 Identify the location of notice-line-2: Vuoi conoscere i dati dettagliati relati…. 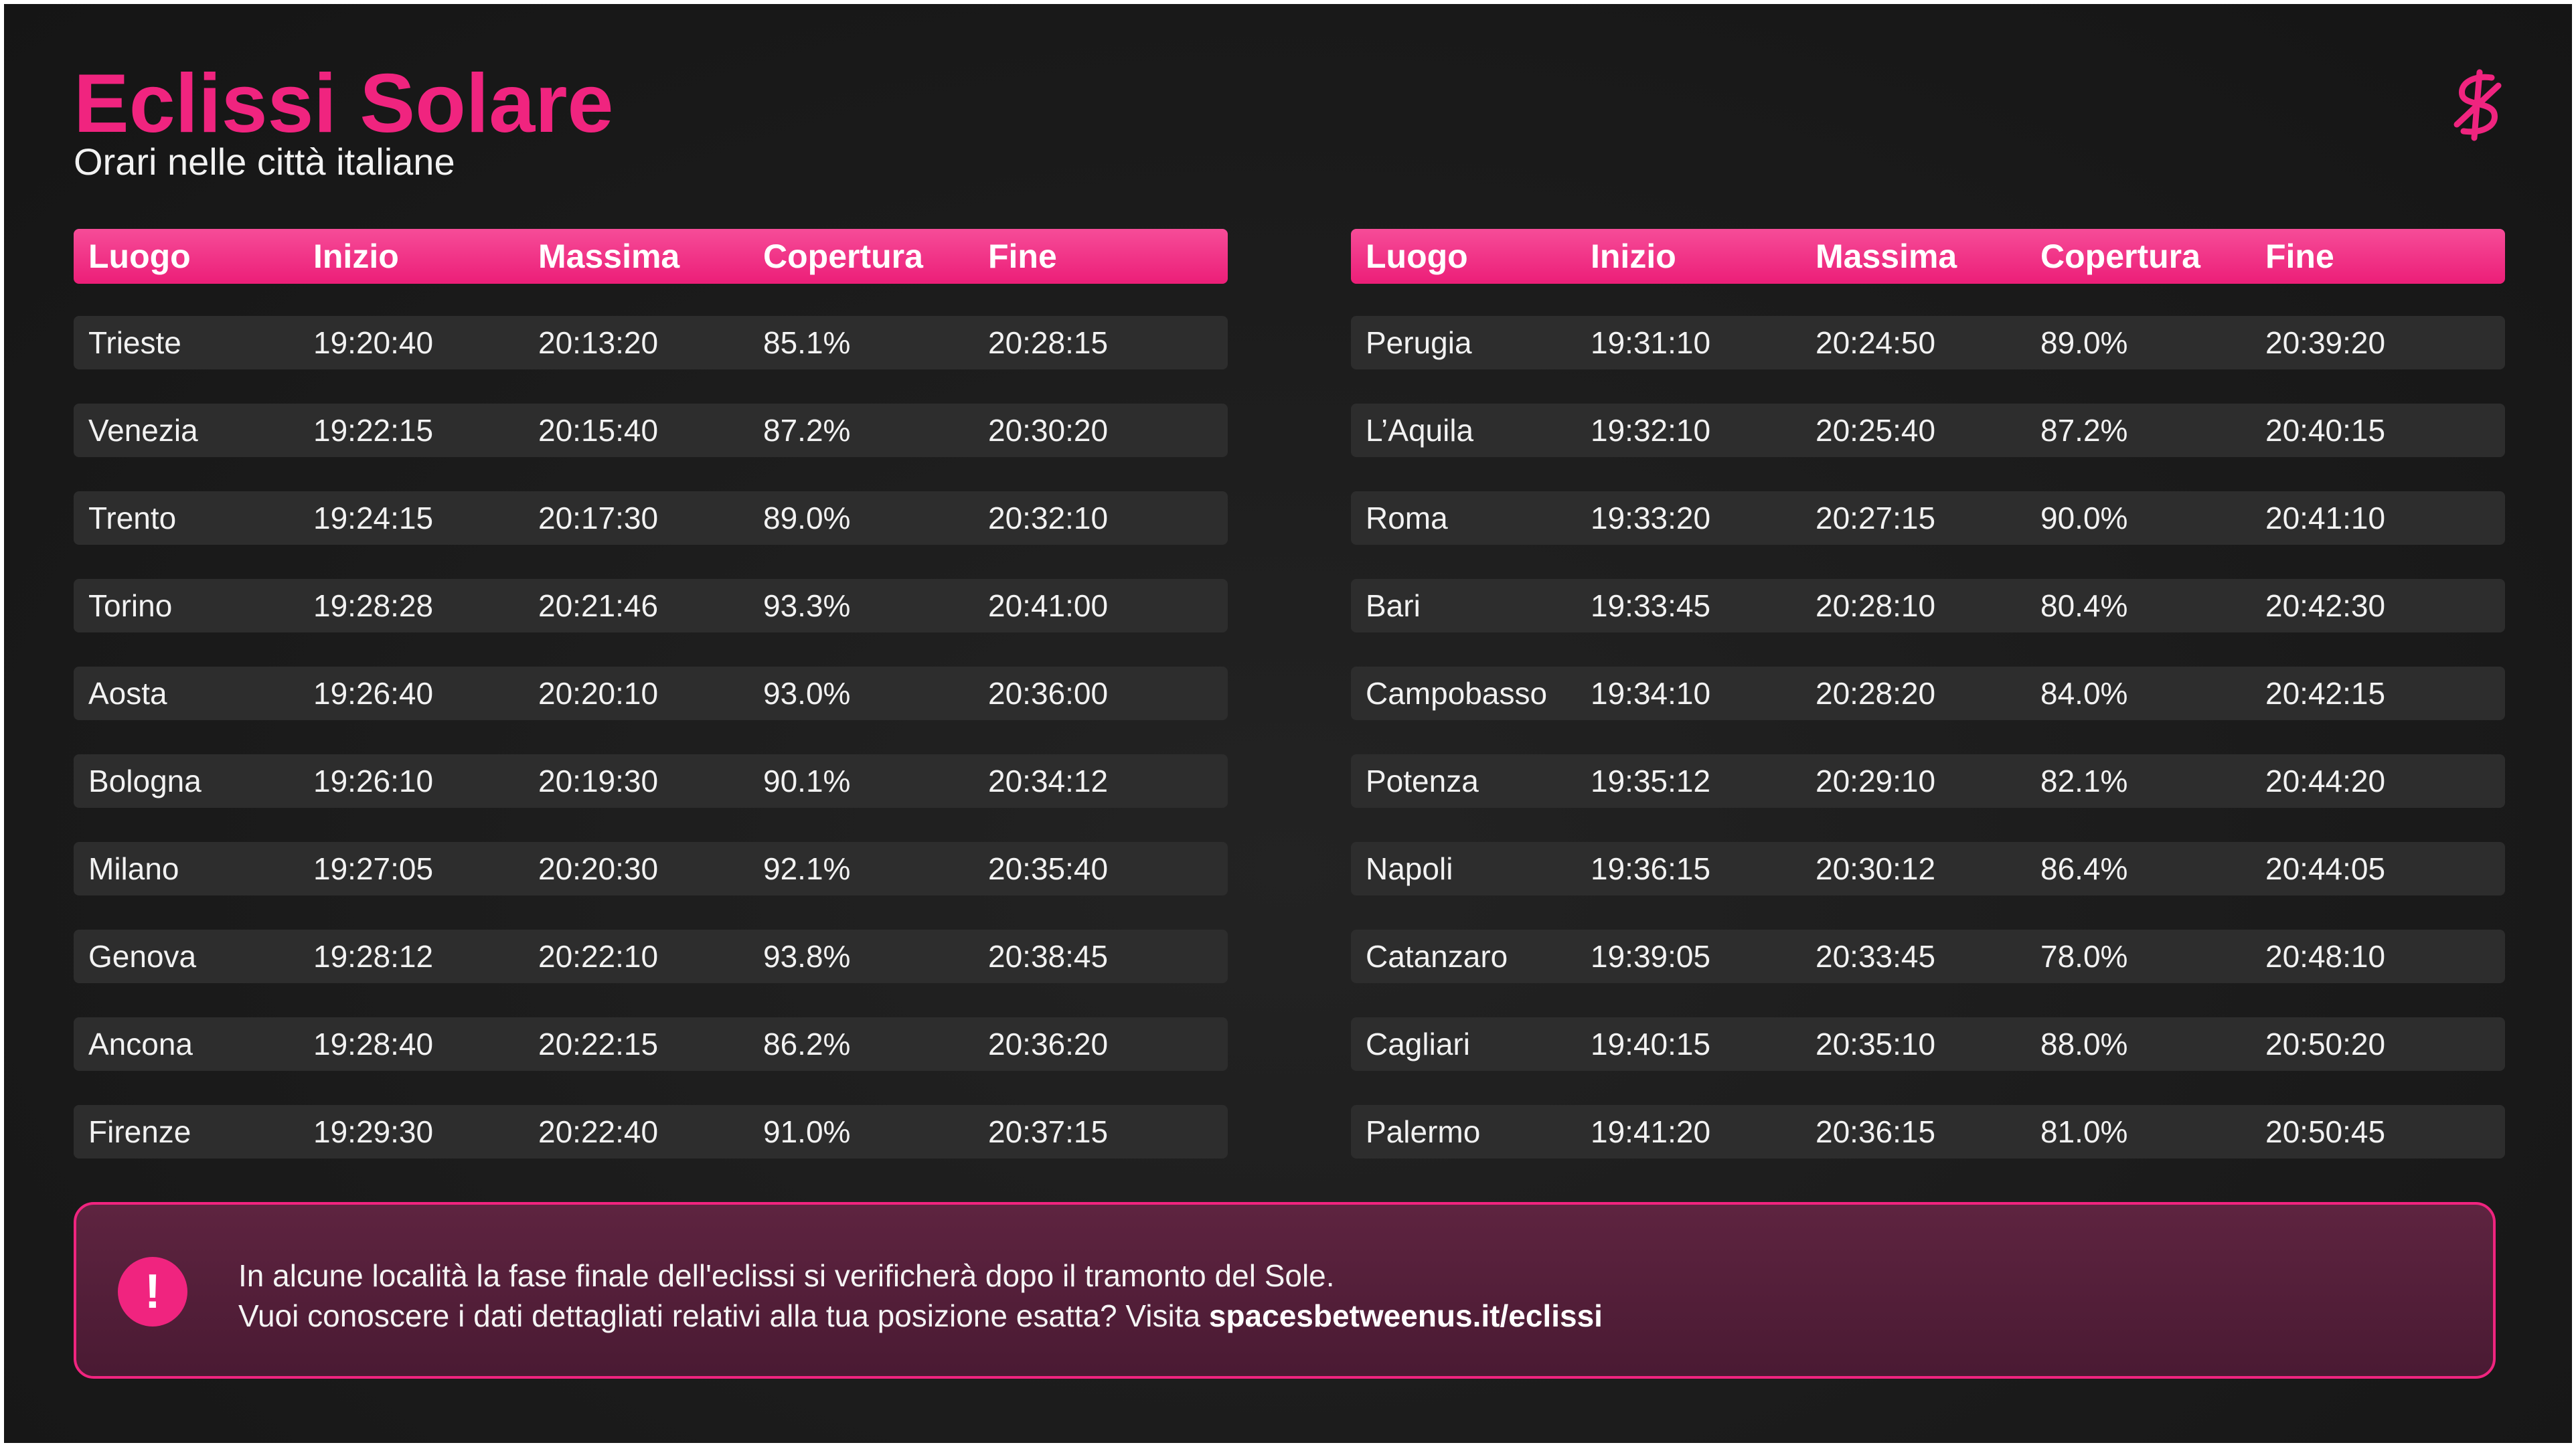
(921, 1316).